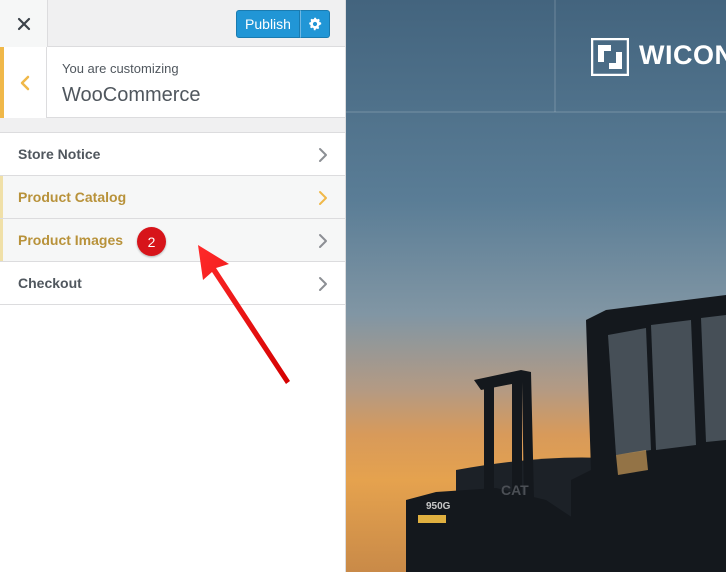 Image resolution: width=726 pixels, height=572 pixels. Describe the element at coordinates (151, 241) in the screenshot. I see `annotation-badge: 2` at that location.